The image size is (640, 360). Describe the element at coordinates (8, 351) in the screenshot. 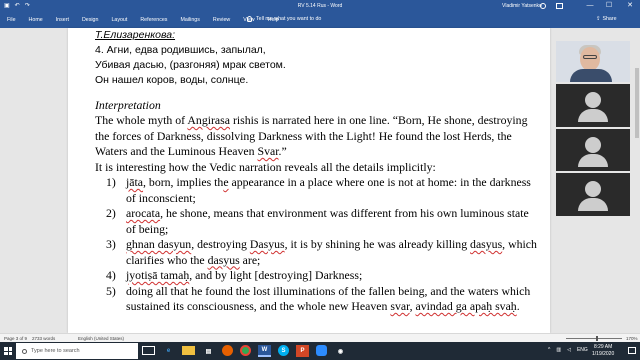

I see `windows-start-icon` at that location.